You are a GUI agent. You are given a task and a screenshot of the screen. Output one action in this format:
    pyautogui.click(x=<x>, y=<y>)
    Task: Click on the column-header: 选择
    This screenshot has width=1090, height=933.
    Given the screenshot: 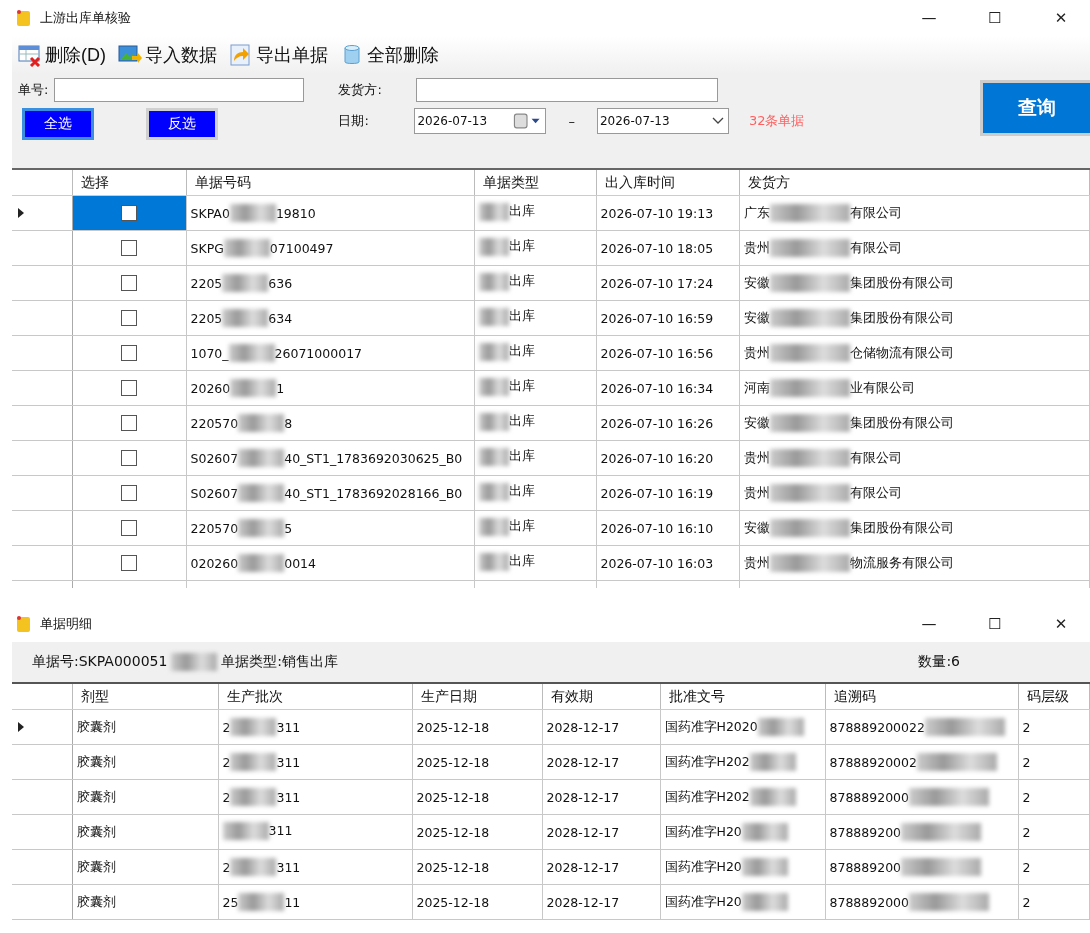 What is the action you would take?
    pyautogui.click(x=129, y=183)
    